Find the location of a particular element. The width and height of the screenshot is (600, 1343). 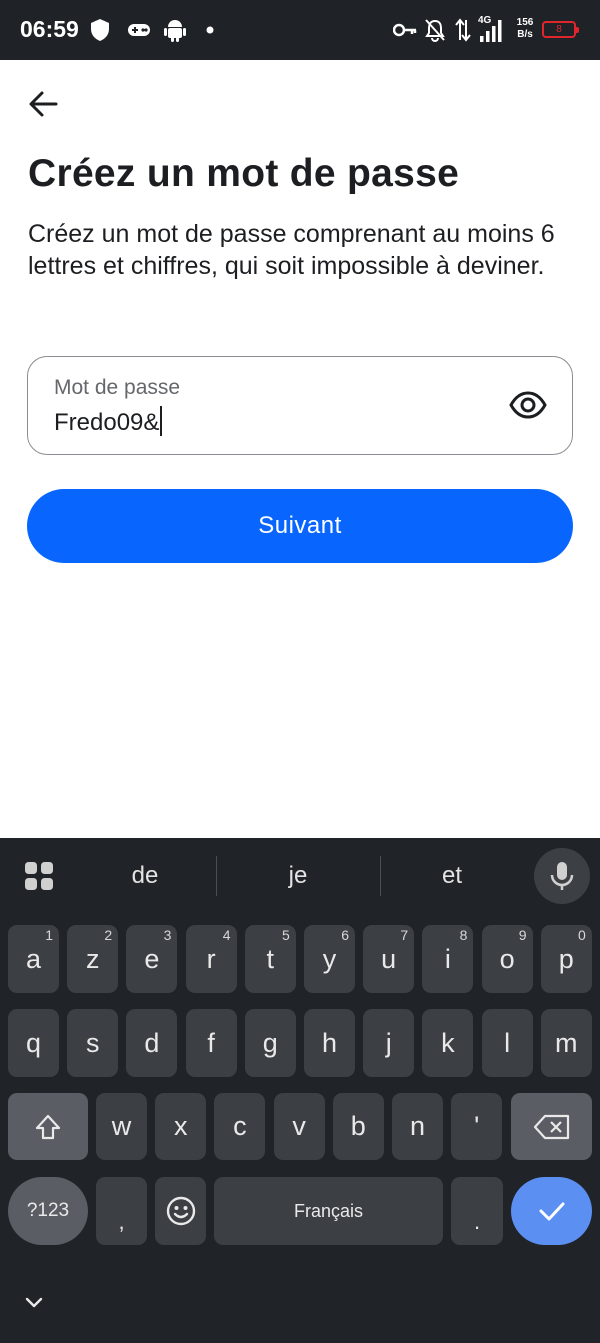

key-apostrophe: ' is located at coordinates (477, 1126).